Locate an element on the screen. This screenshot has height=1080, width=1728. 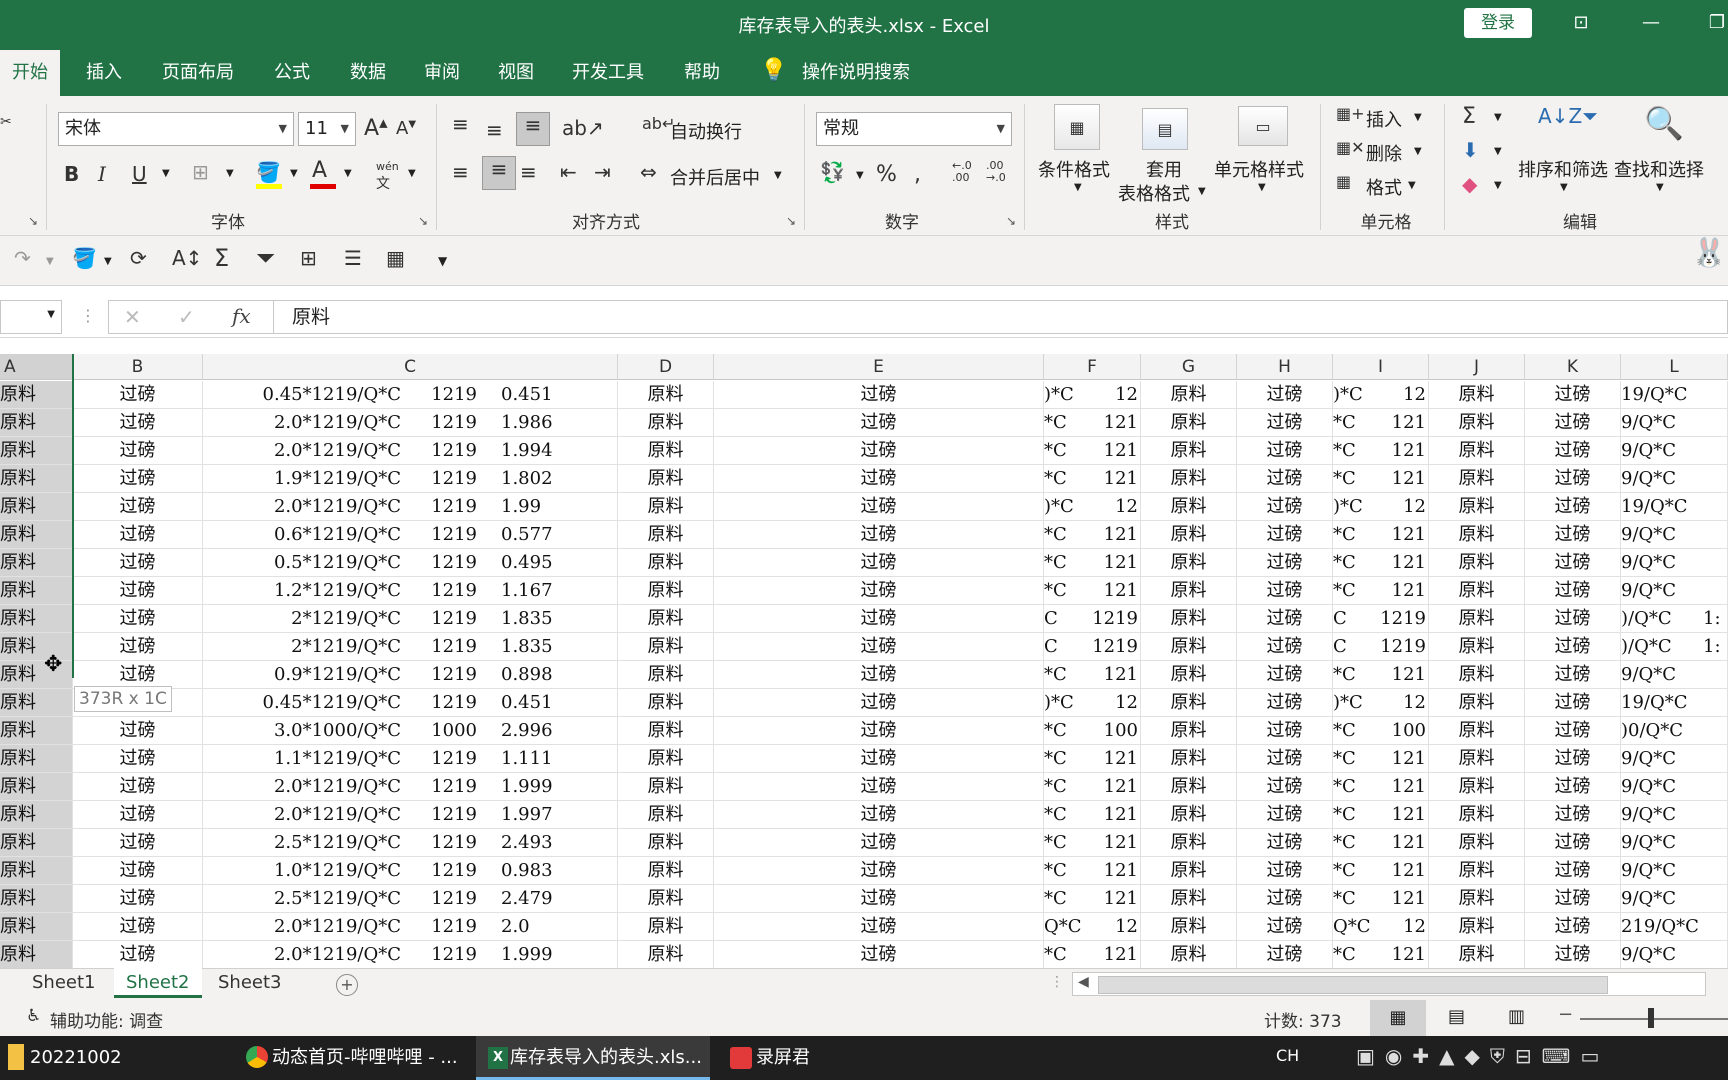
conditional-format-icon: ▦ is located at coordinates (1077, 127).